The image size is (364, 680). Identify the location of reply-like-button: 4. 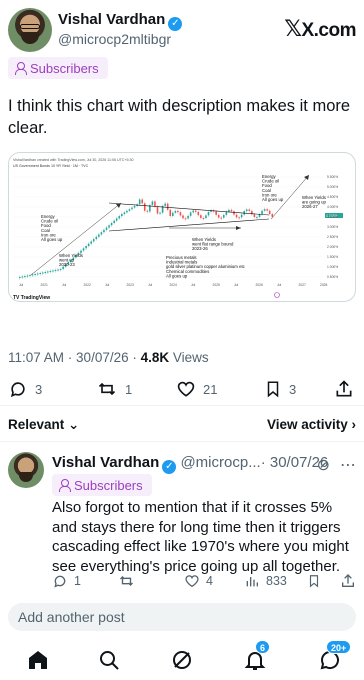
(198, 581).